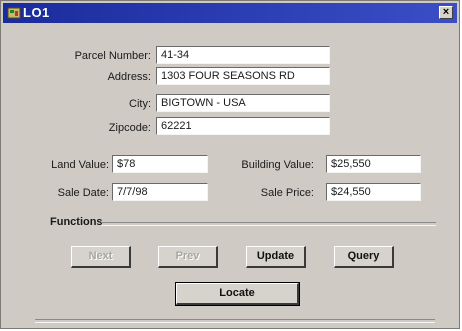 The height and width of the screenshot is (331, 462). Describe the element at coordinates (80, 165) in the screenshot. I see `land-value-label: Land Value:` at that location.